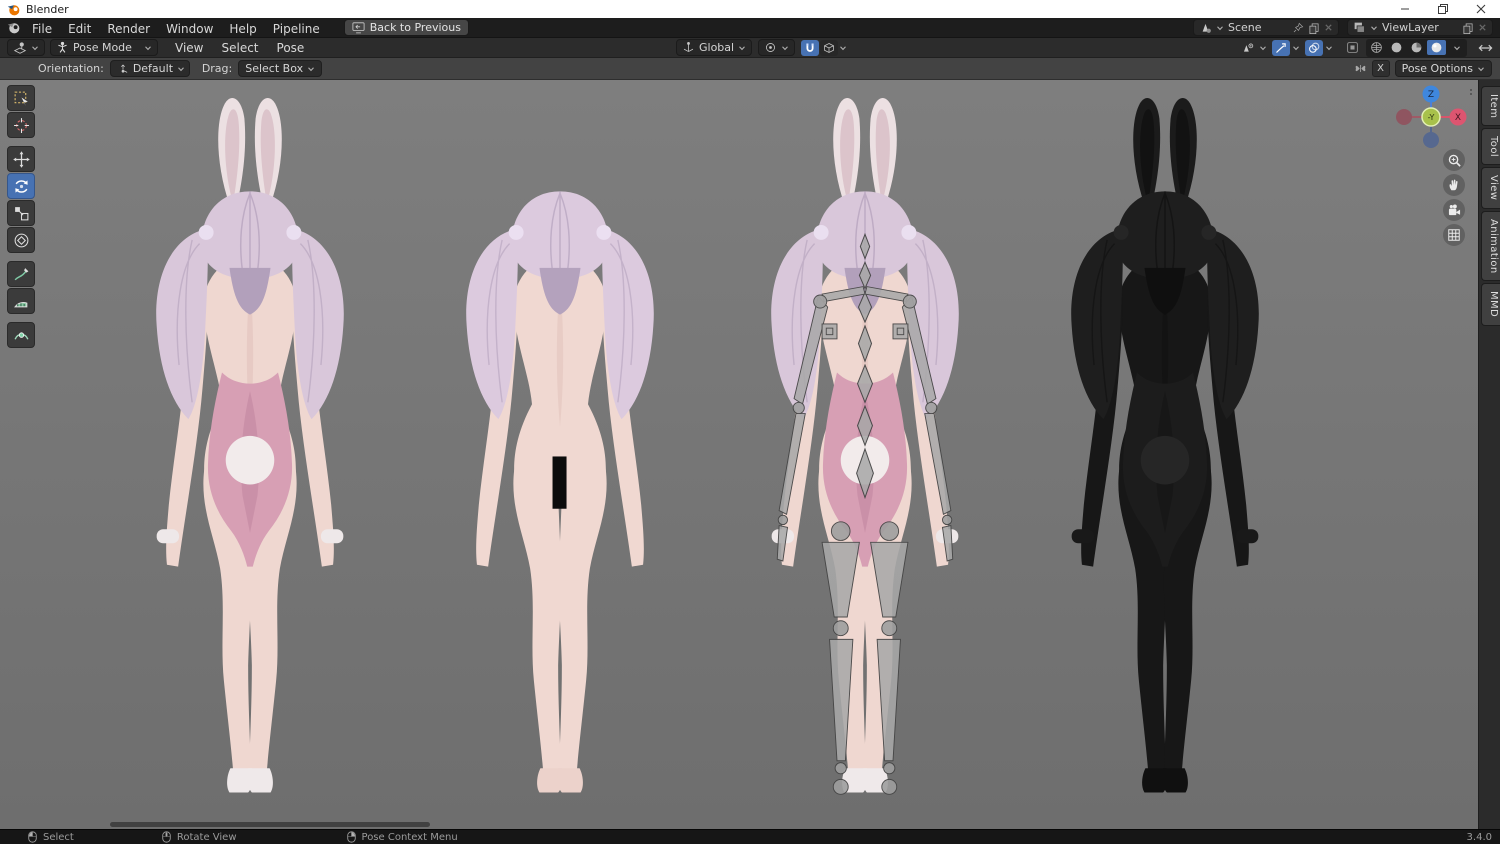  I want to click on orientation-value: Global, so click(717, 47).